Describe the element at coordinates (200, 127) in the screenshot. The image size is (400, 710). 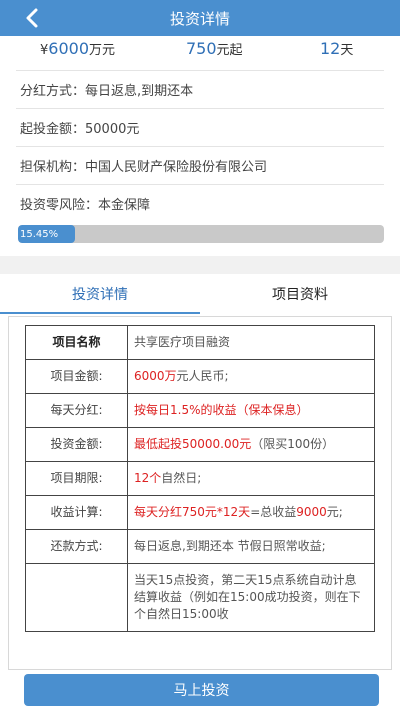
I see `info-row-min-invest: 起投金额：50000元` at that location.